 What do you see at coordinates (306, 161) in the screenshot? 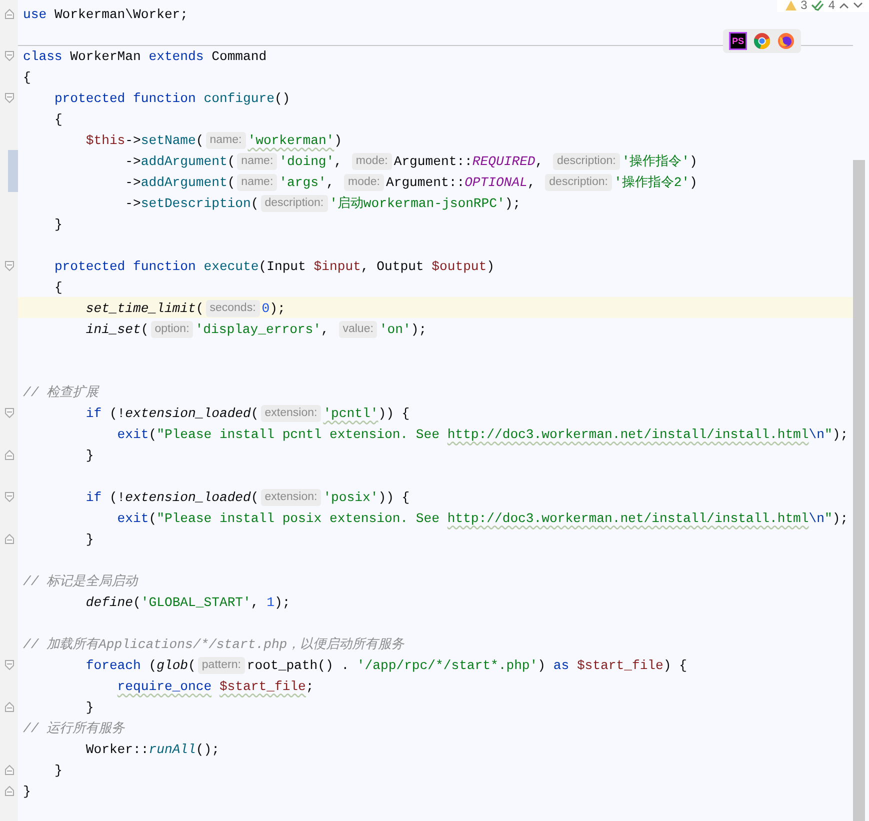
I see `string-literal: 'doing'` at bounding box center [306, 161].